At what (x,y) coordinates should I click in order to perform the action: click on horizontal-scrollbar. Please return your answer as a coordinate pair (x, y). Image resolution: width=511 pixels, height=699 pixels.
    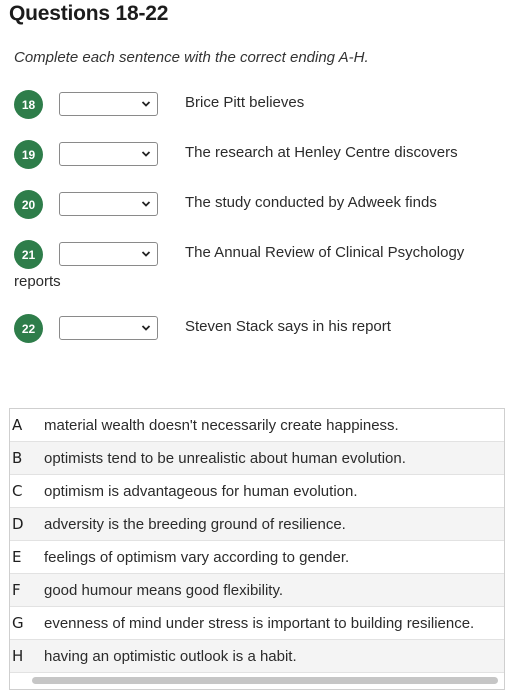
    Looking at the image, I should click on (265, 680).